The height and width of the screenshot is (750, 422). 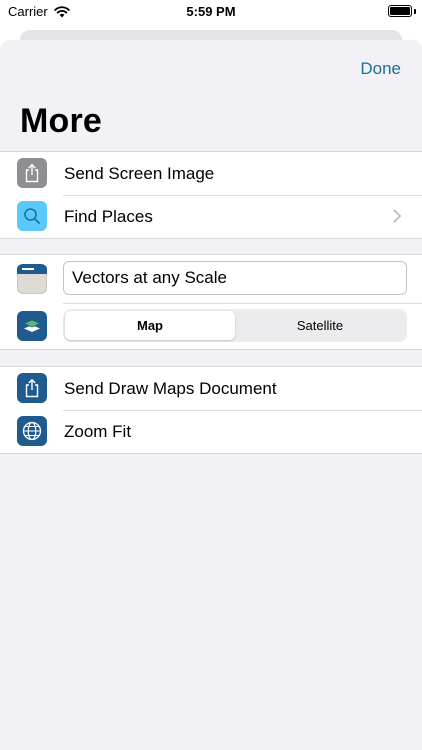 I want to click on document-group: Send Draw Maps Document Zoom Fit, so click(x=211, y=410).